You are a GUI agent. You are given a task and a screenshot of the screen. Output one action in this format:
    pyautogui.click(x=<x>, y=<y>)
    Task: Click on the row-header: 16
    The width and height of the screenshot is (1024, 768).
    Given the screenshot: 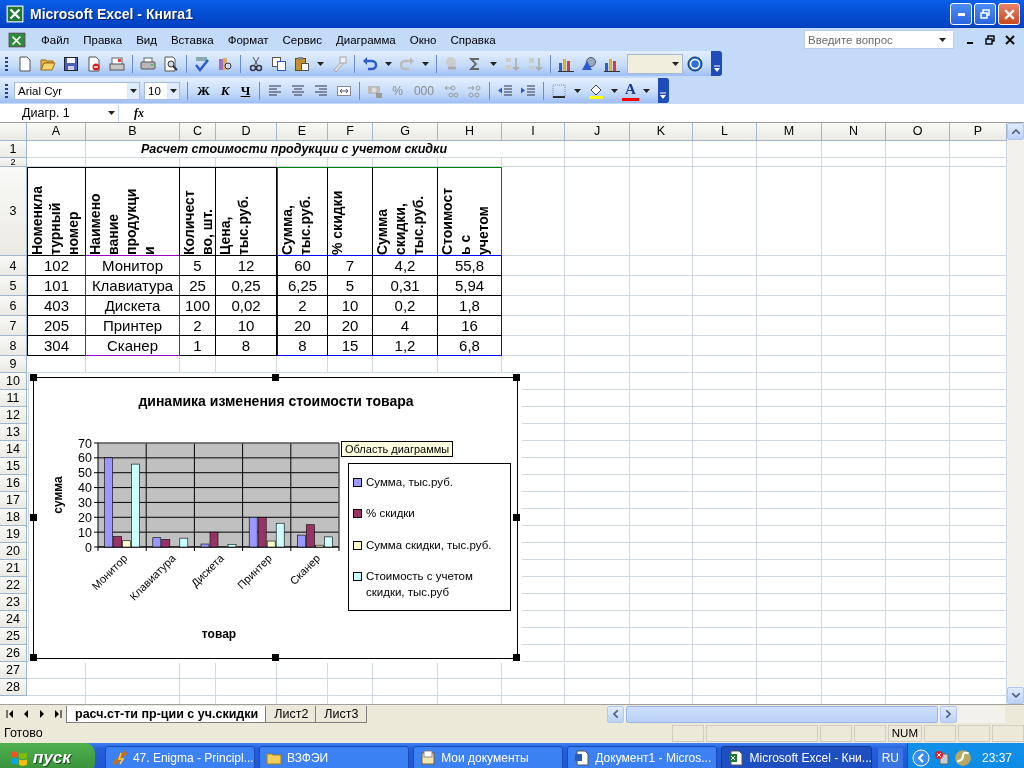 What is the action you would take?
    pyautogui.click(x=13, y=483)
    